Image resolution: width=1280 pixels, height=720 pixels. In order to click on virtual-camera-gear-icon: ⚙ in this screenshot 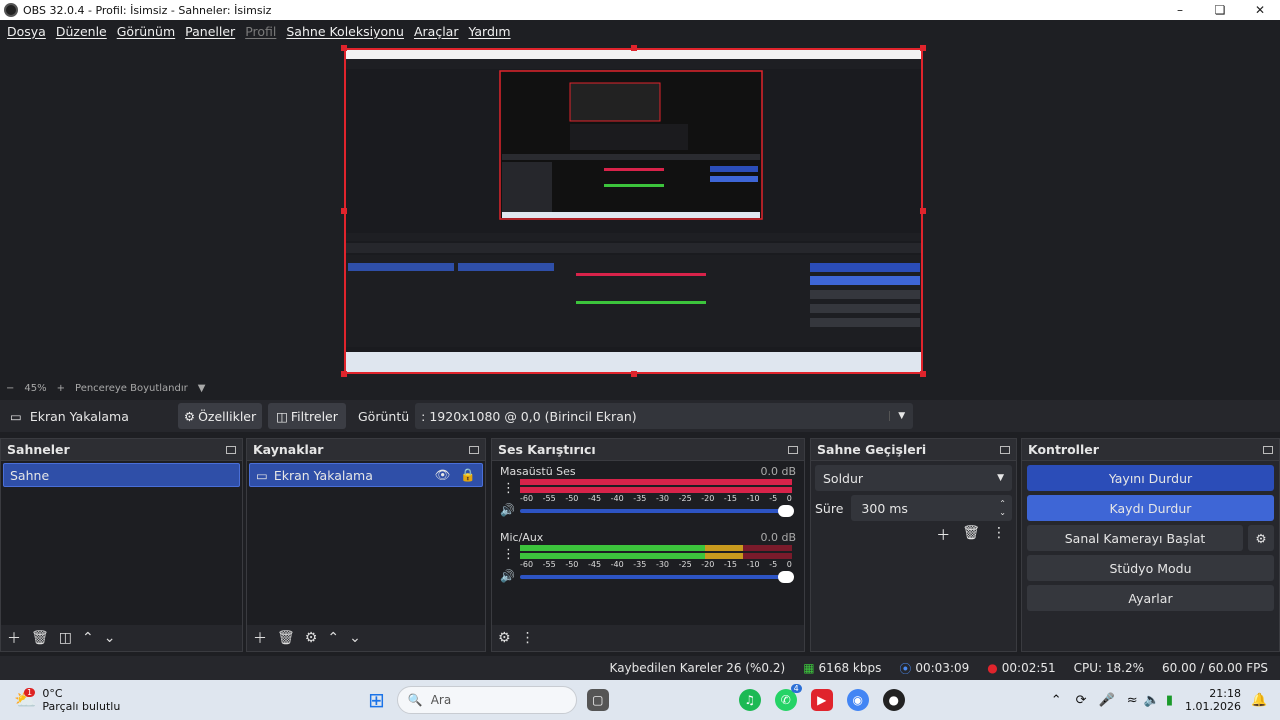, I will do `click(1261, 538)`.